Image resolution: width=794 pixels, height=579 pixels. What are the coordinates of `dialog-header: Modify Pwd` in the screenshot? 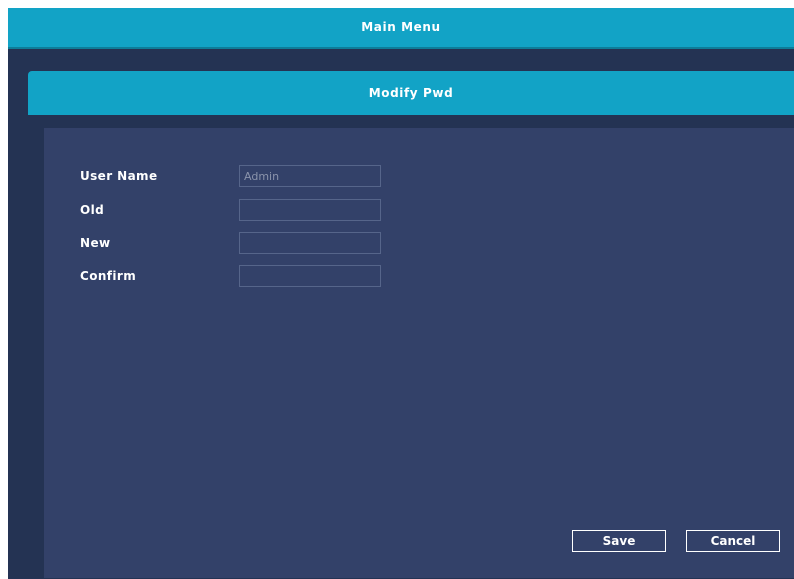 It's located at (411, 93).